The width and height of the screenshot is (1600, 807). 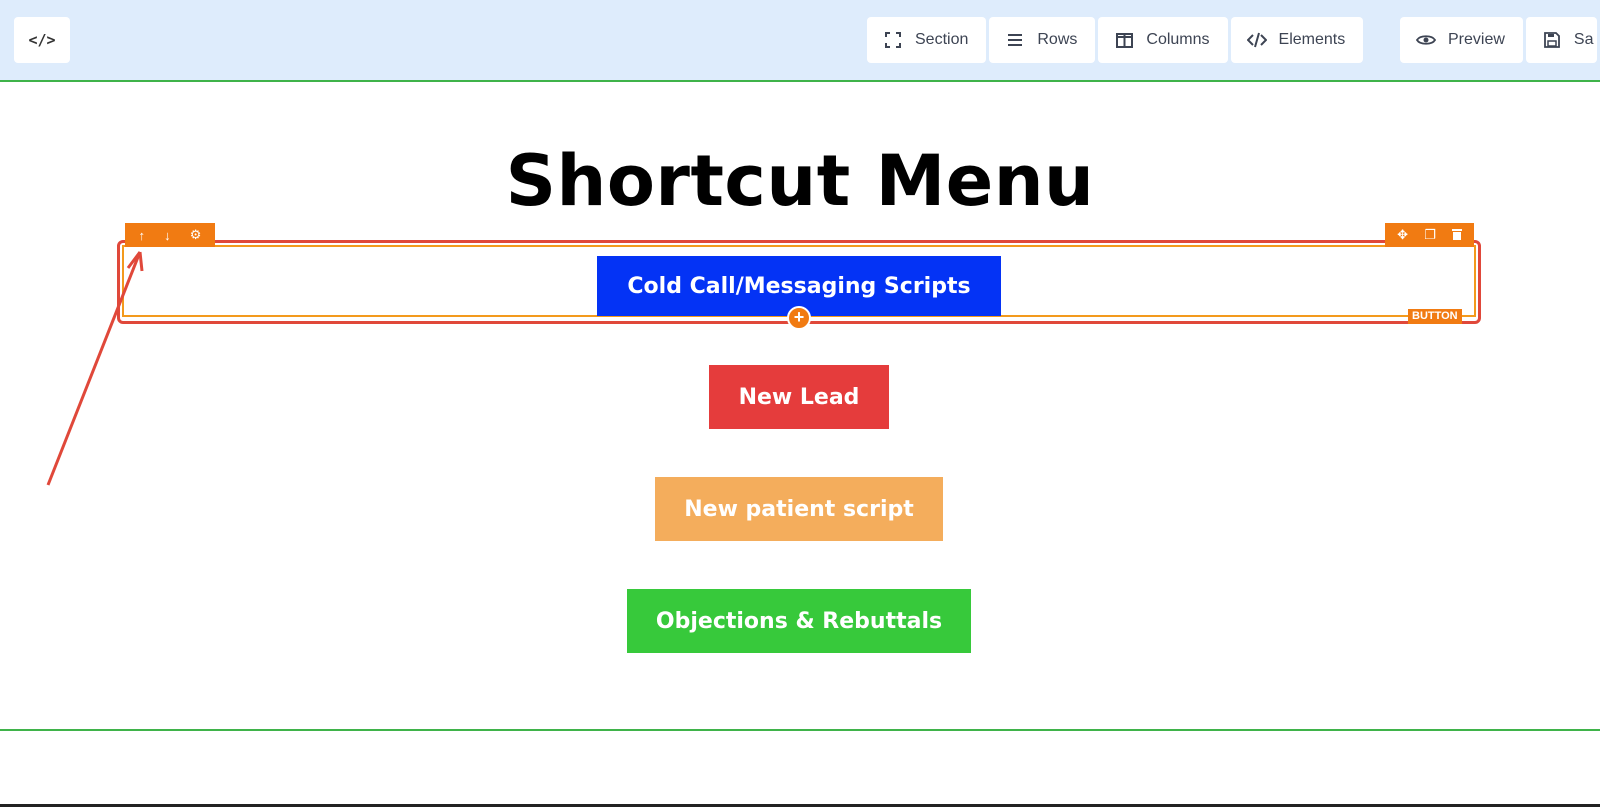 I want to click on elements-button: Elements, so click(x=1297, y=40).